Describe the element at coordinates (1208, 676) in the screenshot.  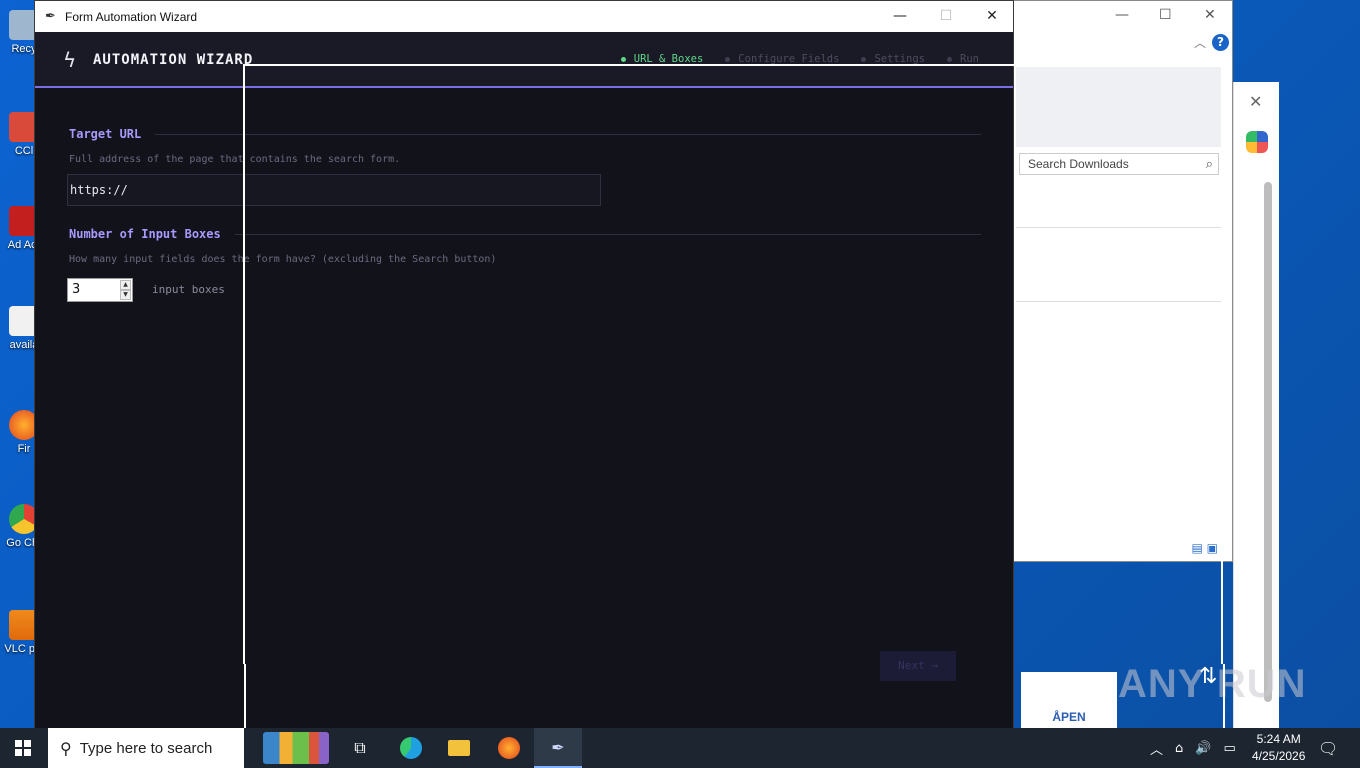
I see `resize-cursor-icon: ⇅` at that location.